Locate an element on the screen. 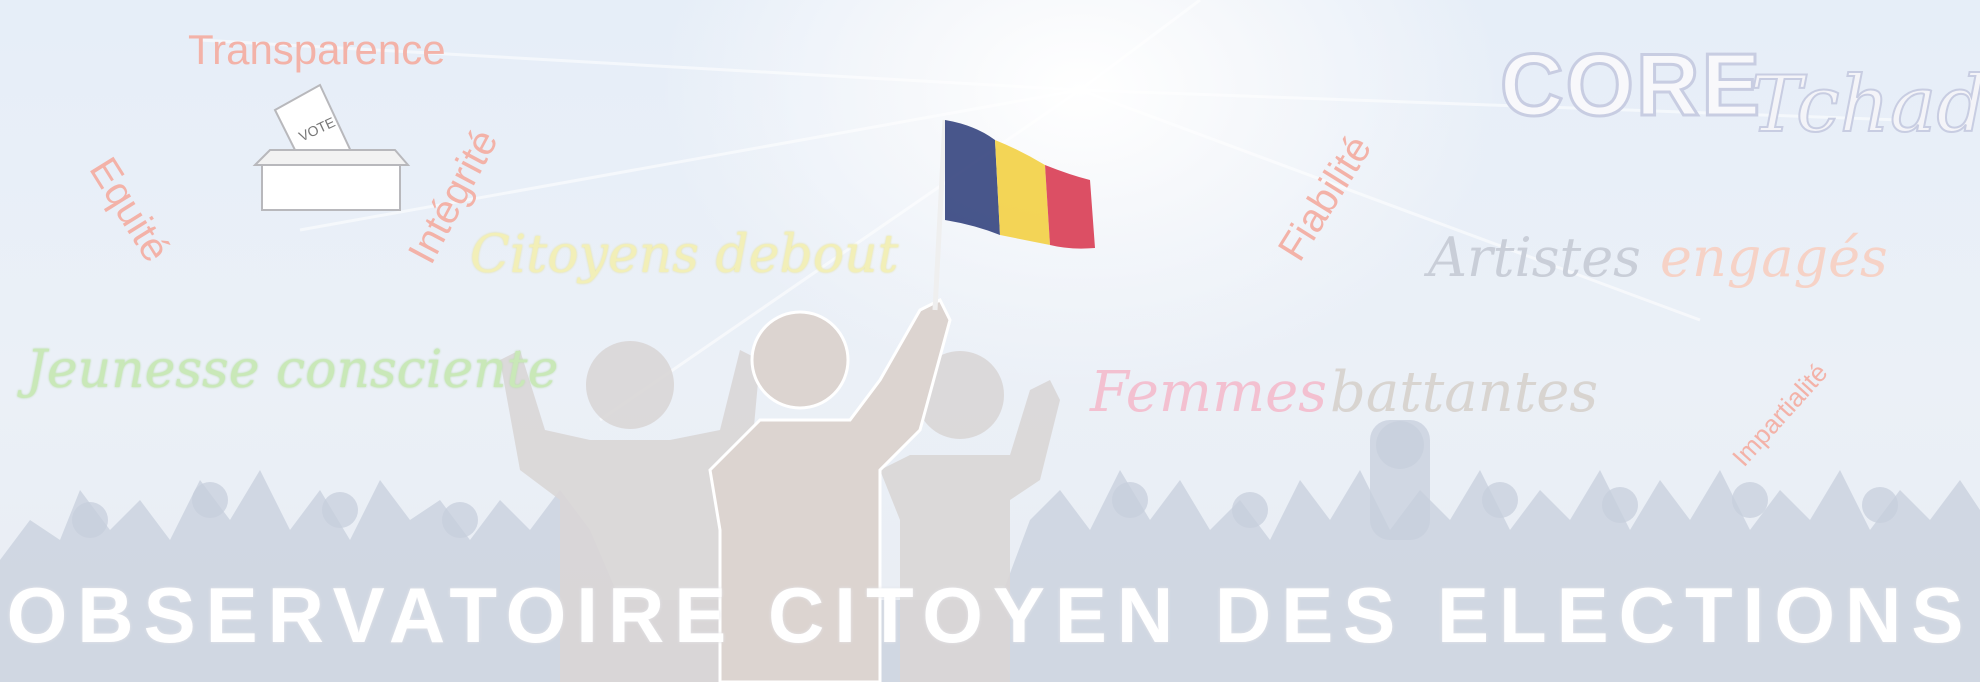 The height and width of the screenshot is (682, 1980). word-battantes: battantes is located at coordinates (1464, 392).